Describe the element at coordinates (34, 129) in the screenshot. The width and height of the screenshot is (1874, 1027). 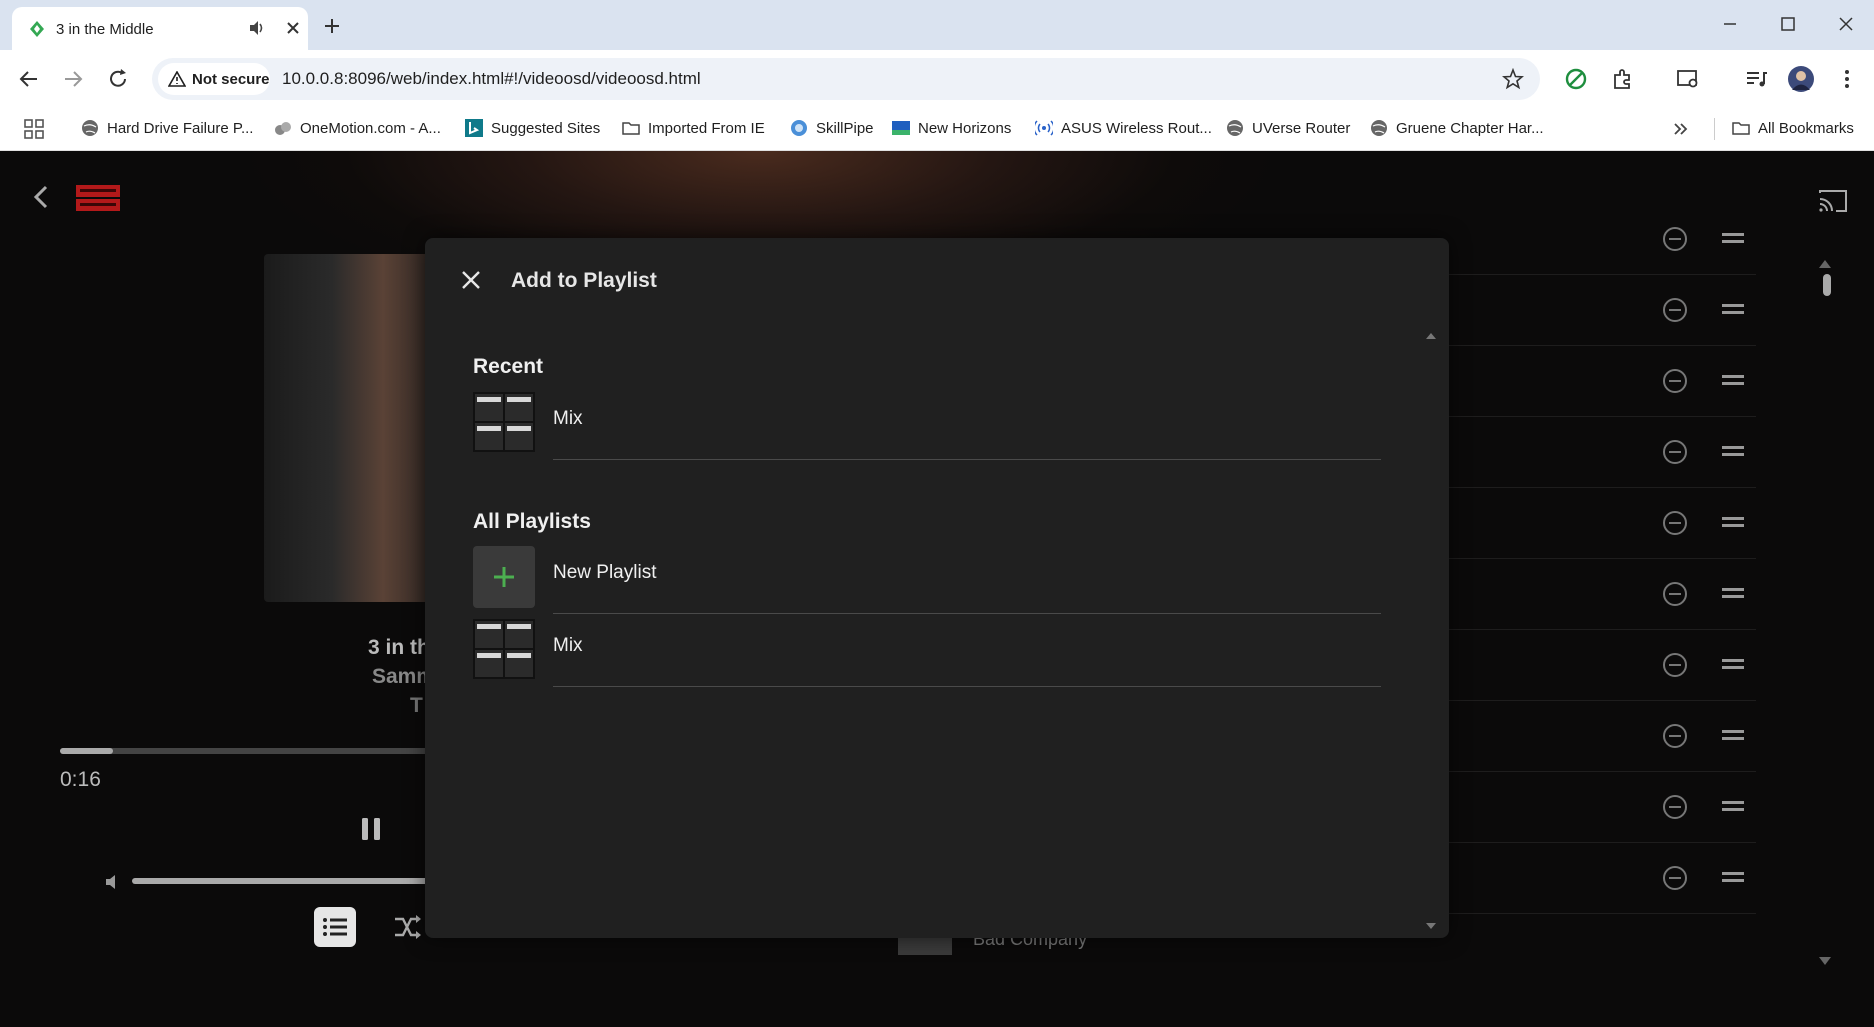
I see `apps-grid-icon` at that location.